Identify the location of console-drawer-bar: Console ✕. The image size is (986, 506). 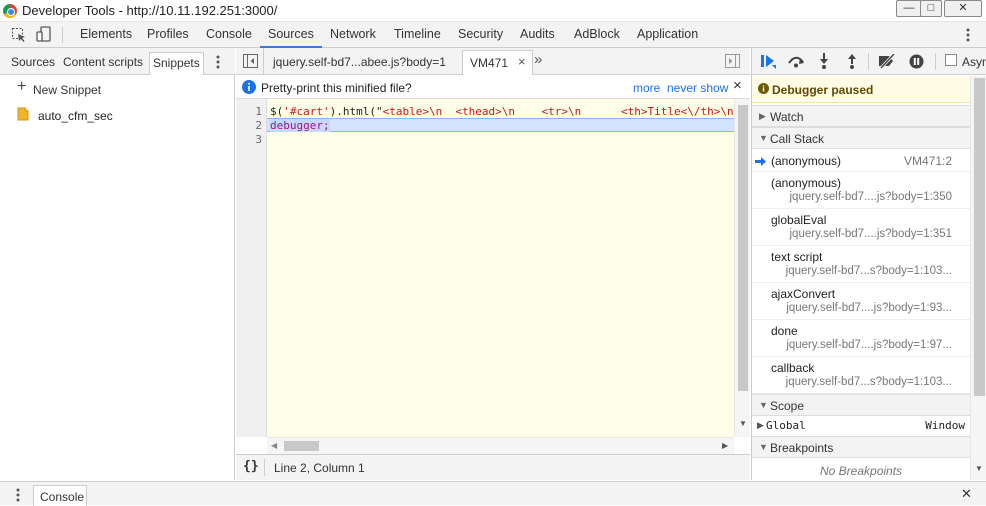
(493, 493).